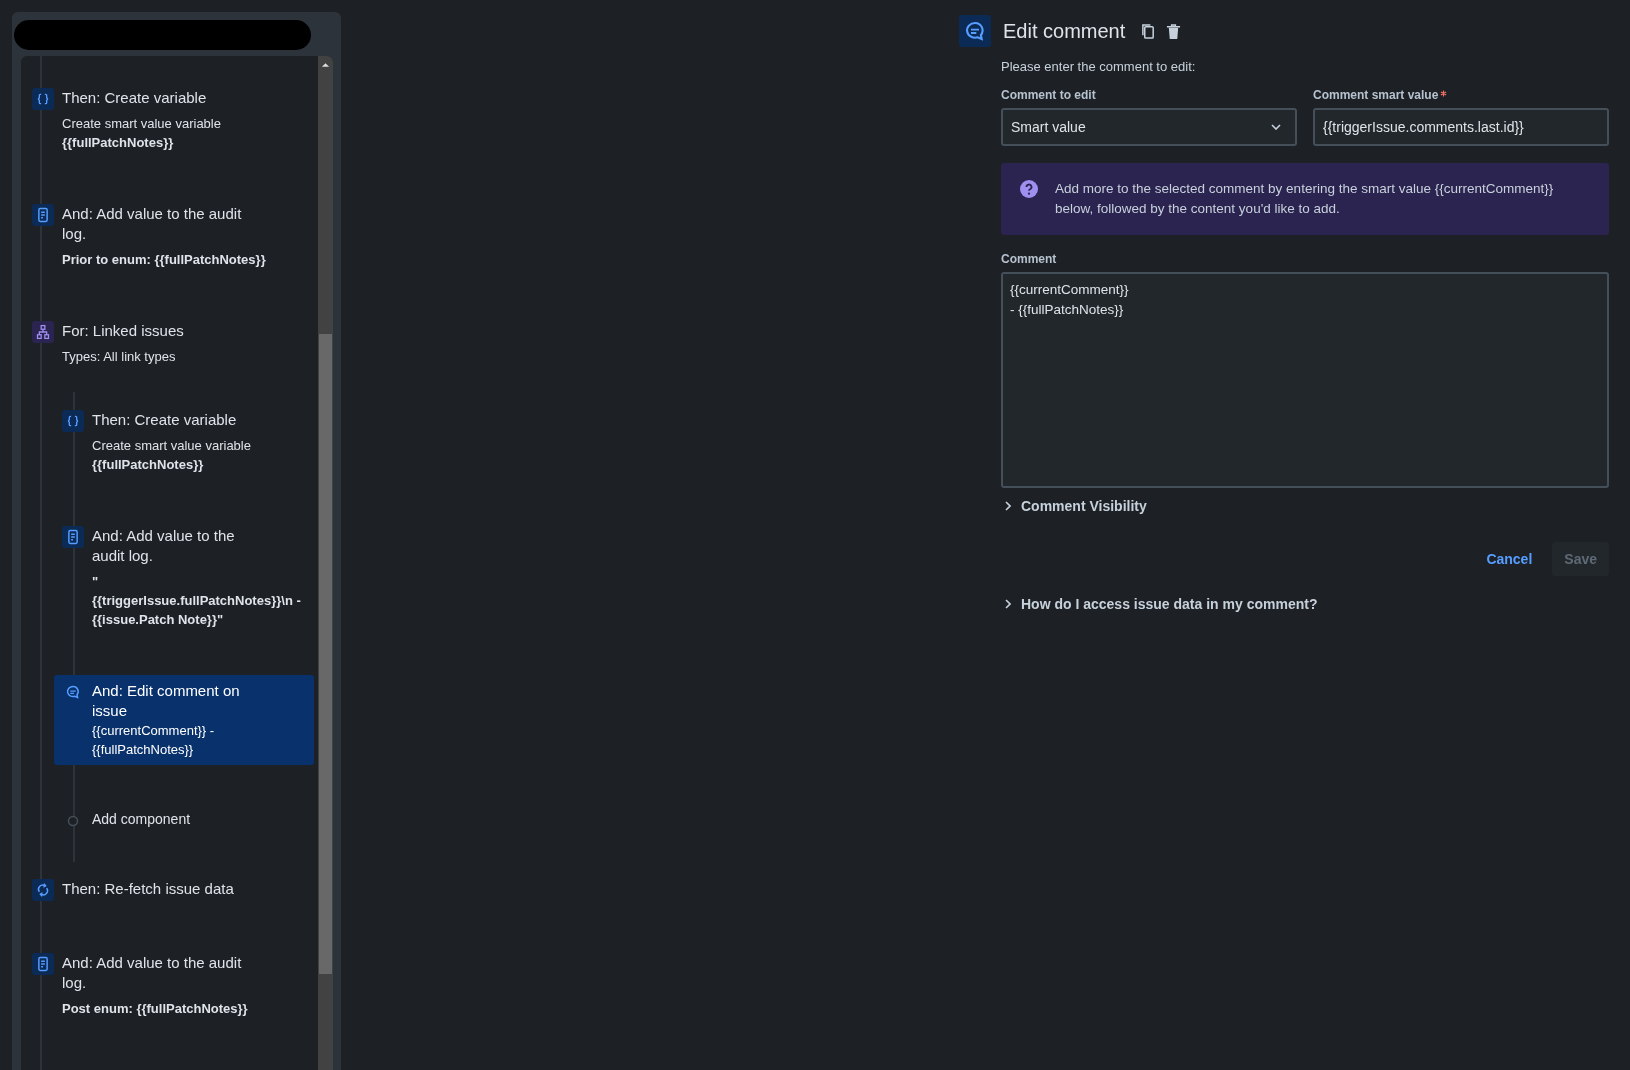  I want to click on component-detail: Types: All link types, so click(119, 357).